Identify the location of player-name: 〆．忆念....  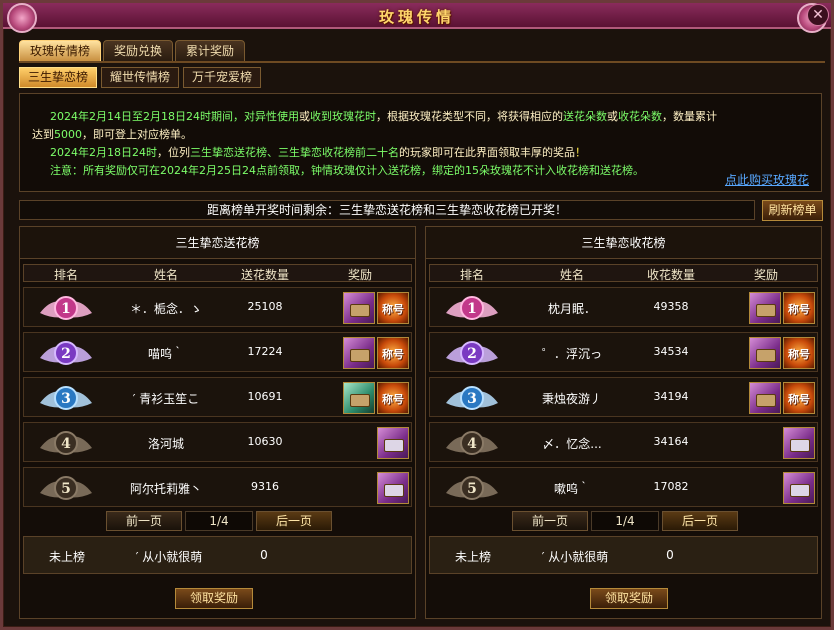
(572, 444).